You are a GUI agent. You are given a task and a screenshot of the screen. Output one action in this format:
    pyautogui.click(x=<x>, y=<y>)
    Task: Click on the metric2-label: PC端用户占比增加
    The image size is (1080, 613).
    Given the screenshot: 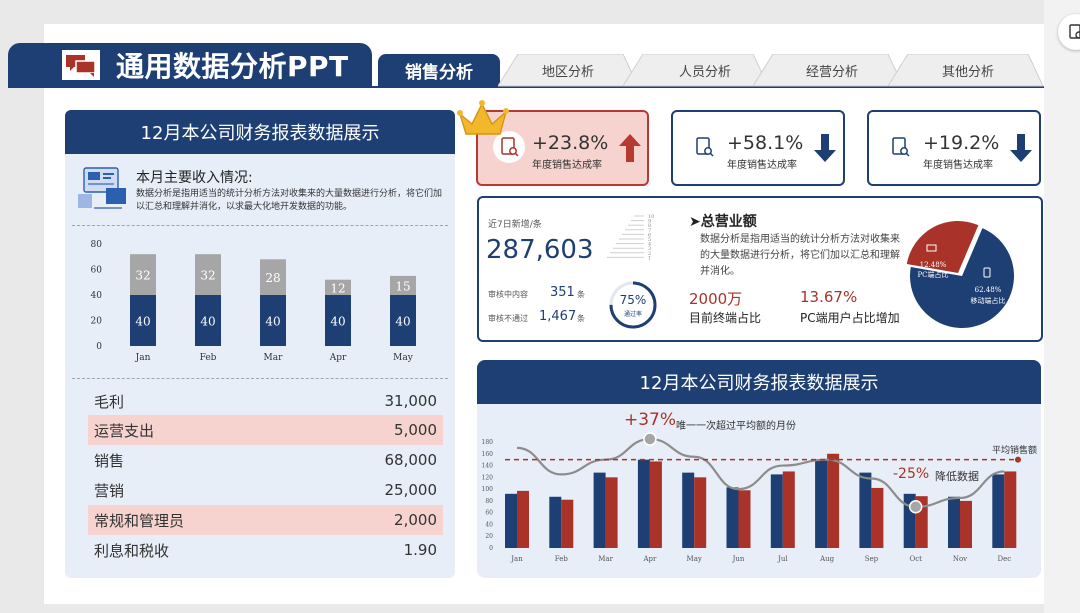 What is the action you would take?
    pyautogui.click(x=850, y=318)
    